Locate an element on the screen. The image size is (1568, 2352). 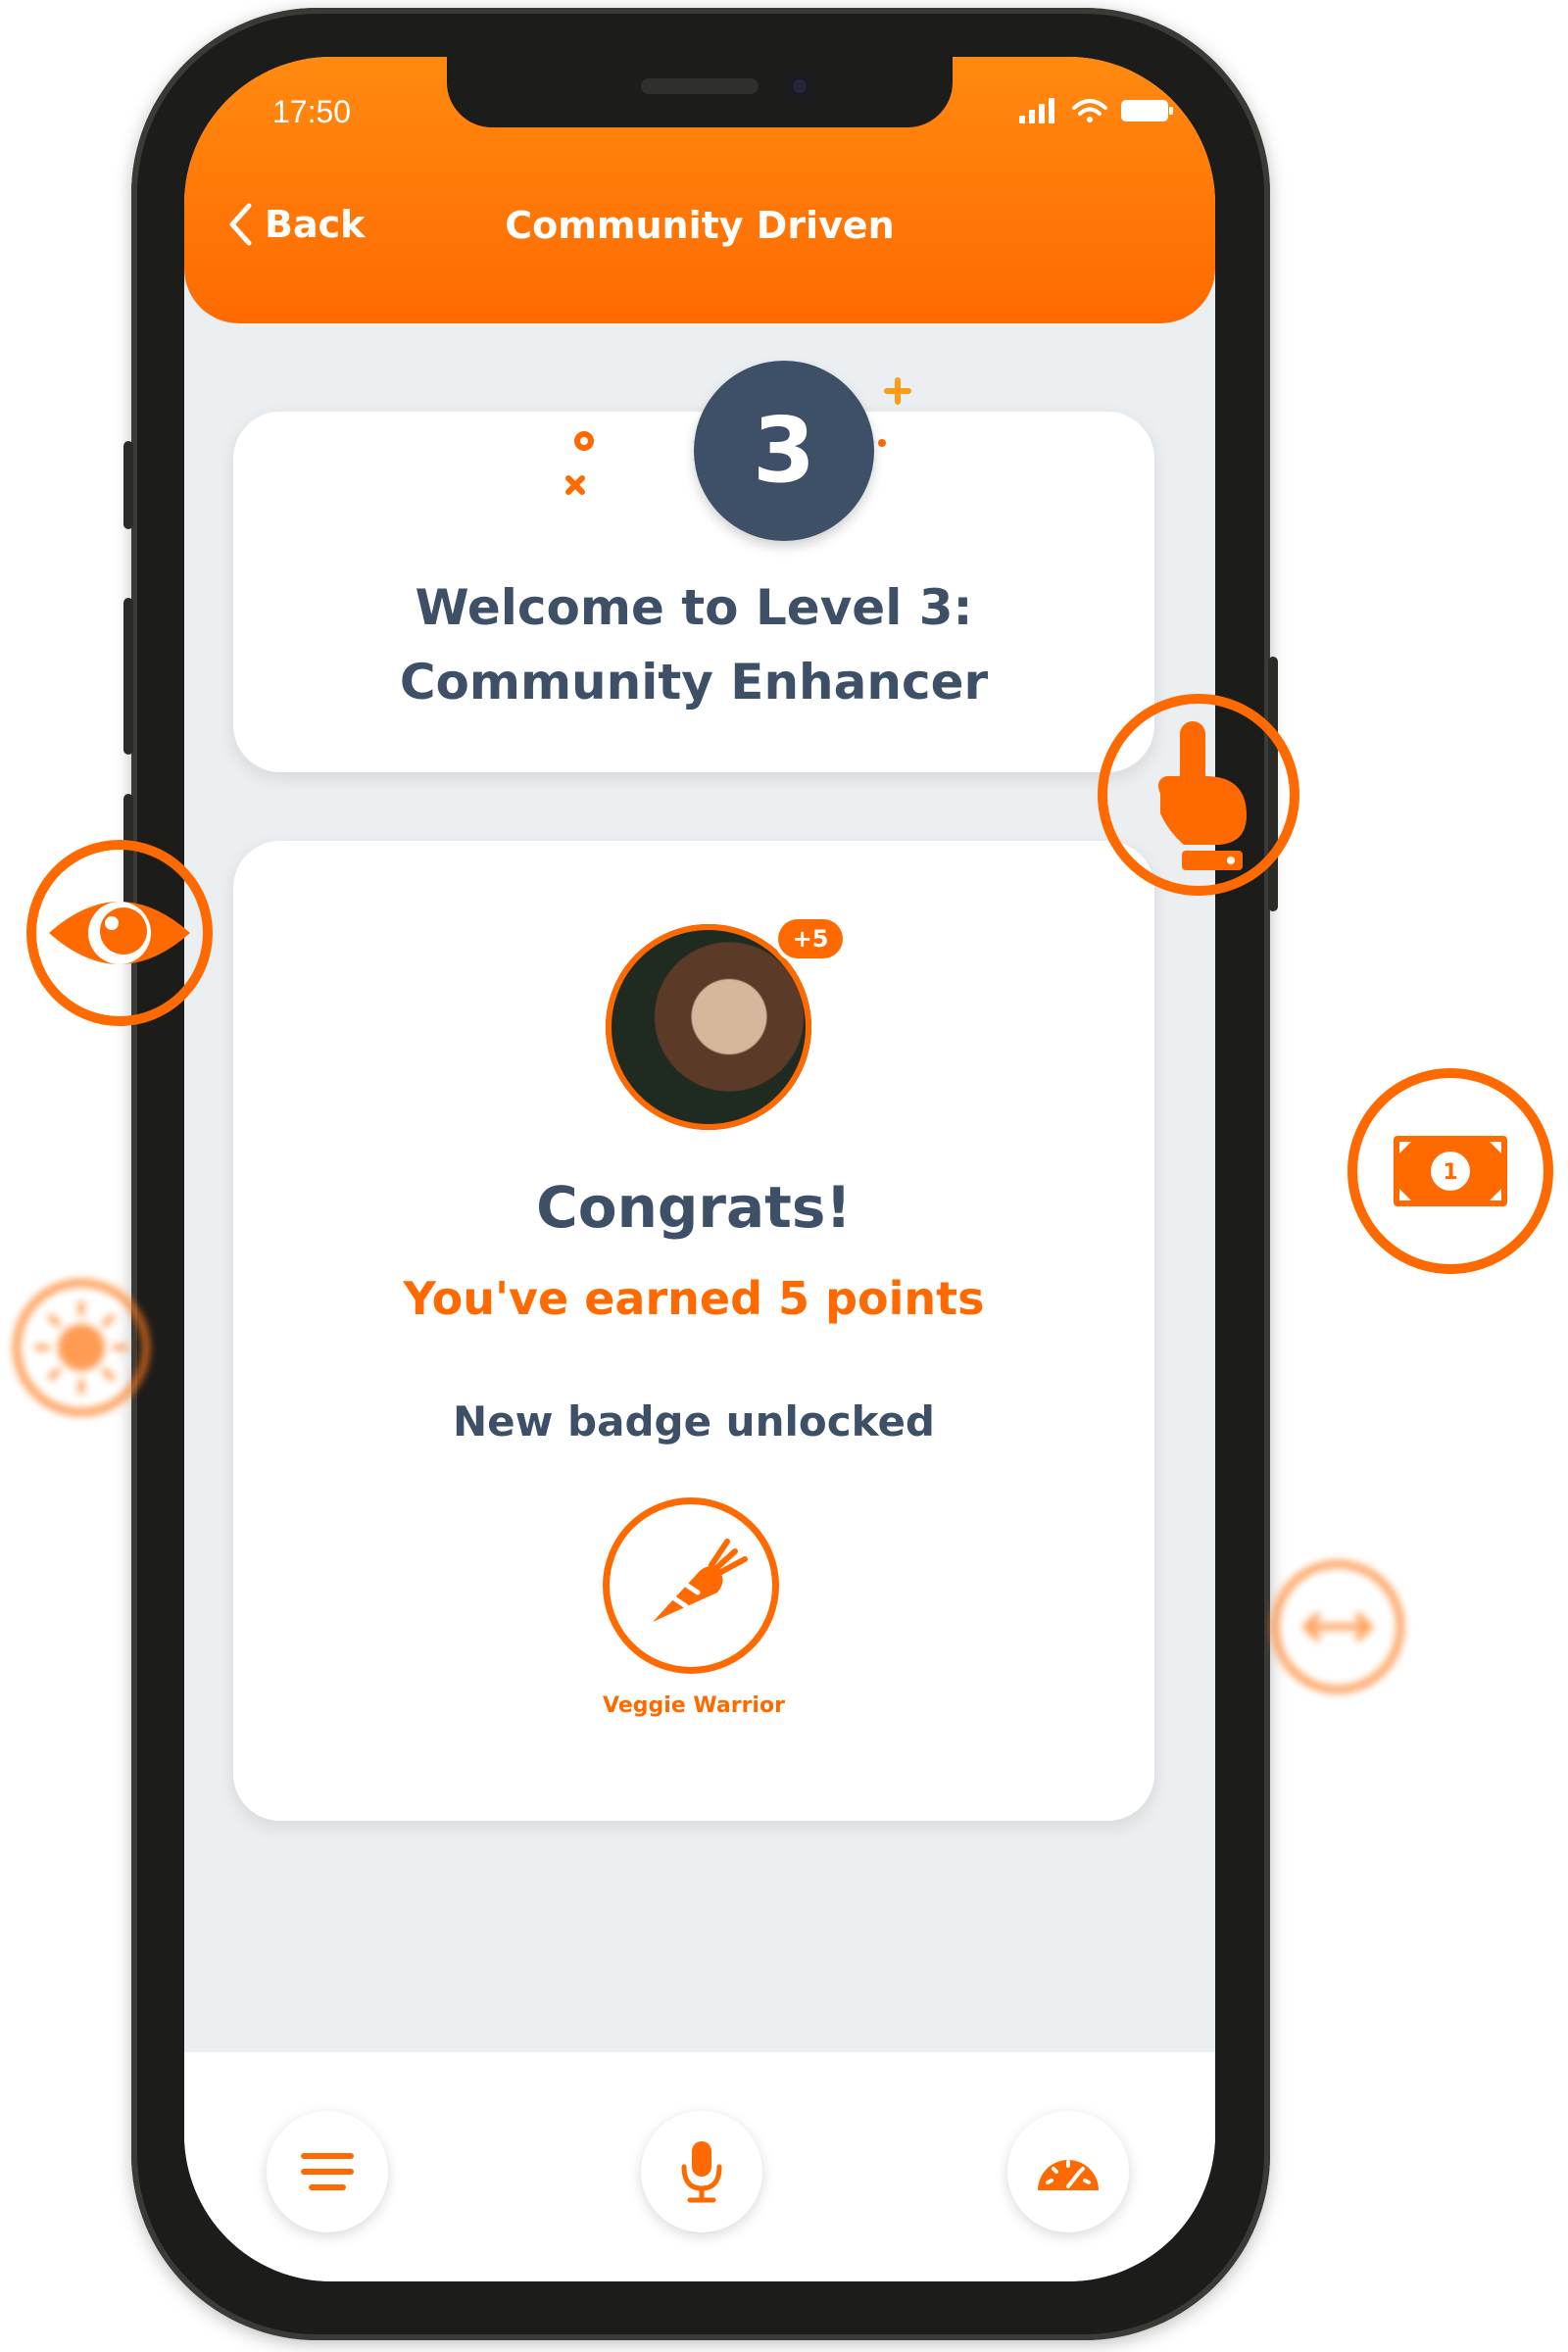
level-title-line1: Welcome to Level 3: is located at coordinates (694, 607).